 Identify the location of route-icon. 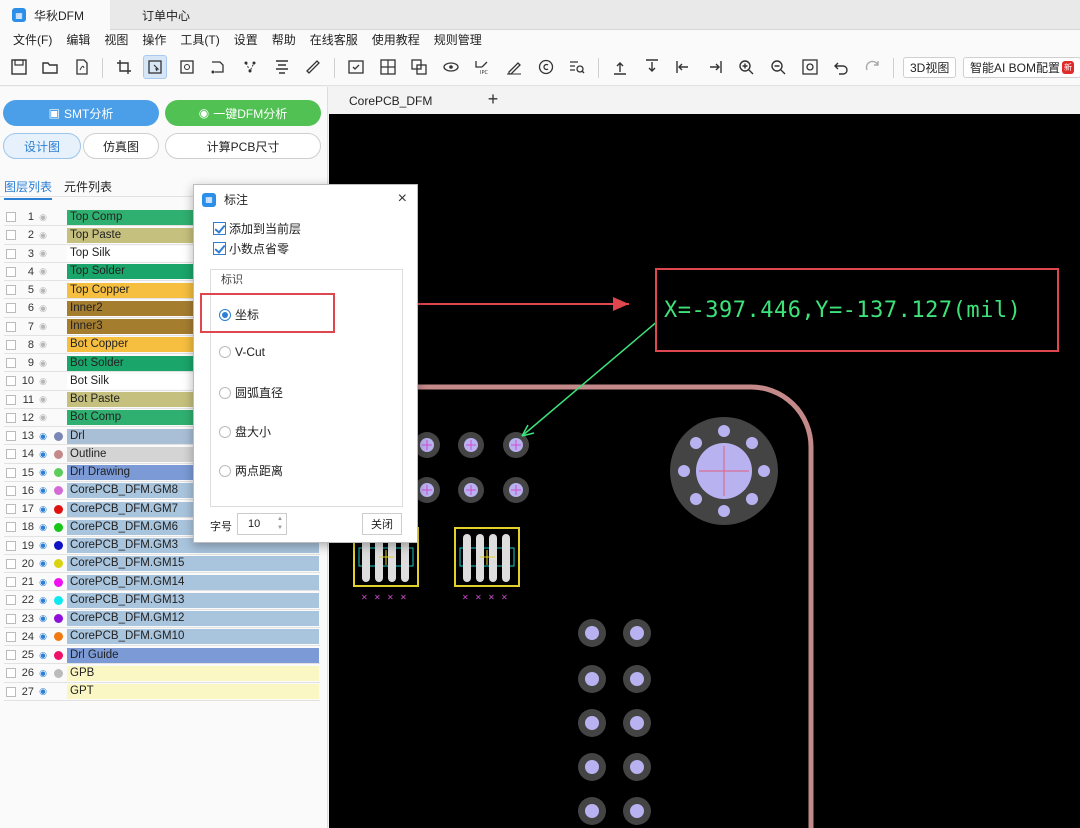
(218, 67).